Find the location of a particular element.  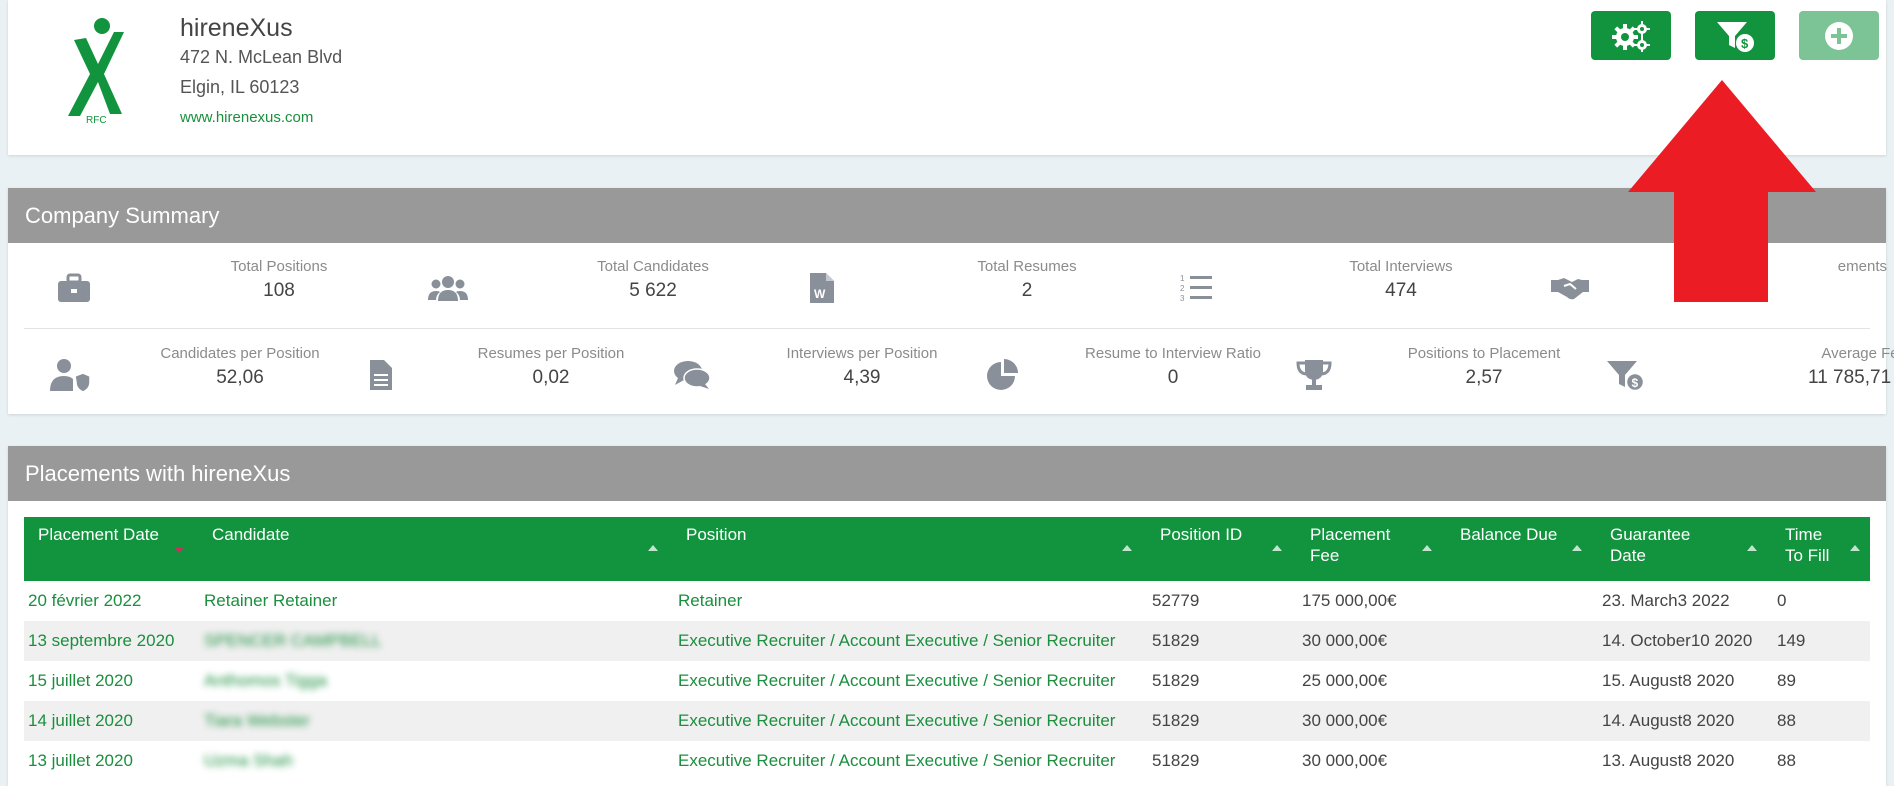

col-time-to-fill: Time To Fill is located at coordinates (1810, 545).